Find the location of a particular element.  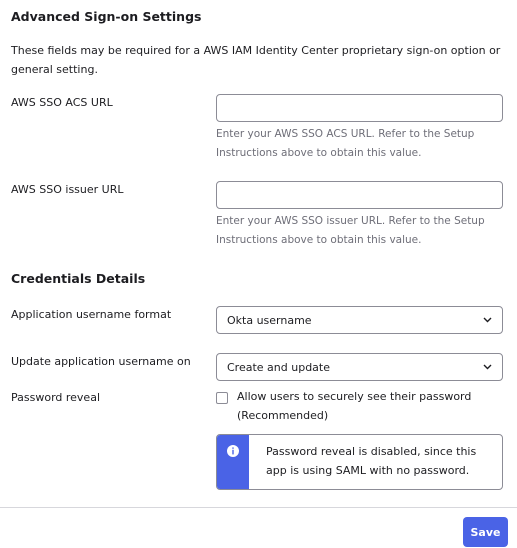

username-format-label: Application username format is located at coordinates (91, 314).